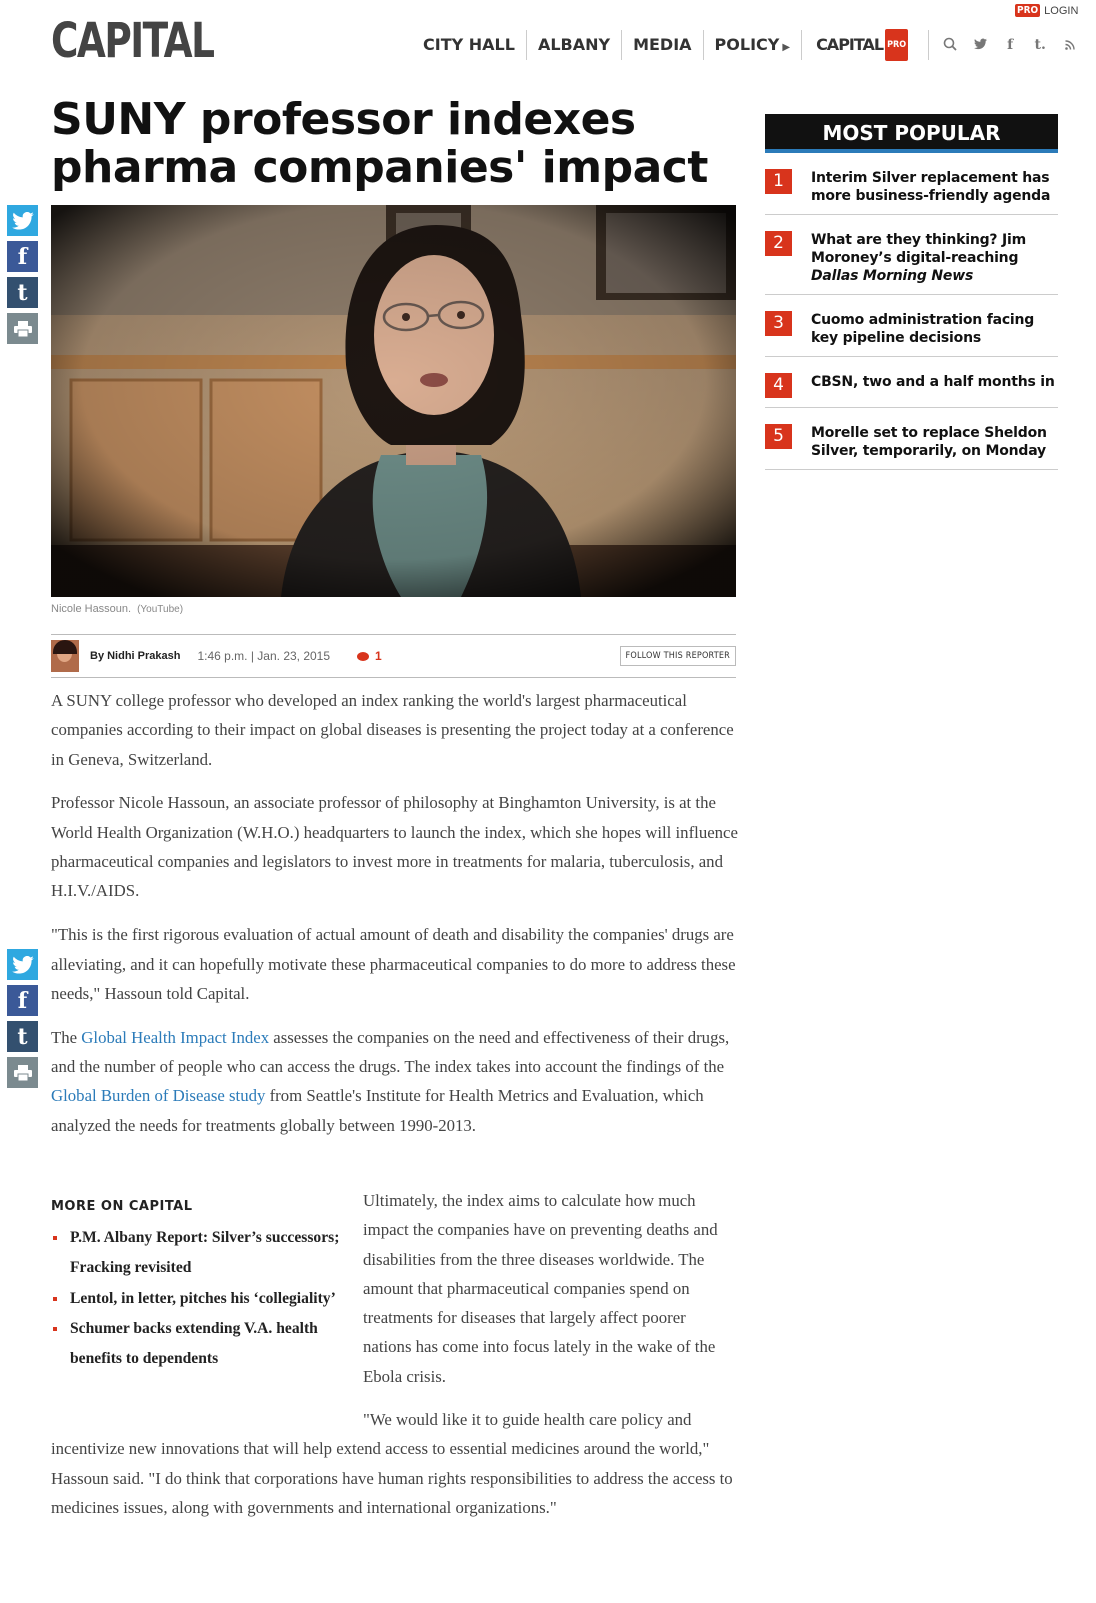  I want to click on login-link: LOGIN, so click(1061, 11).